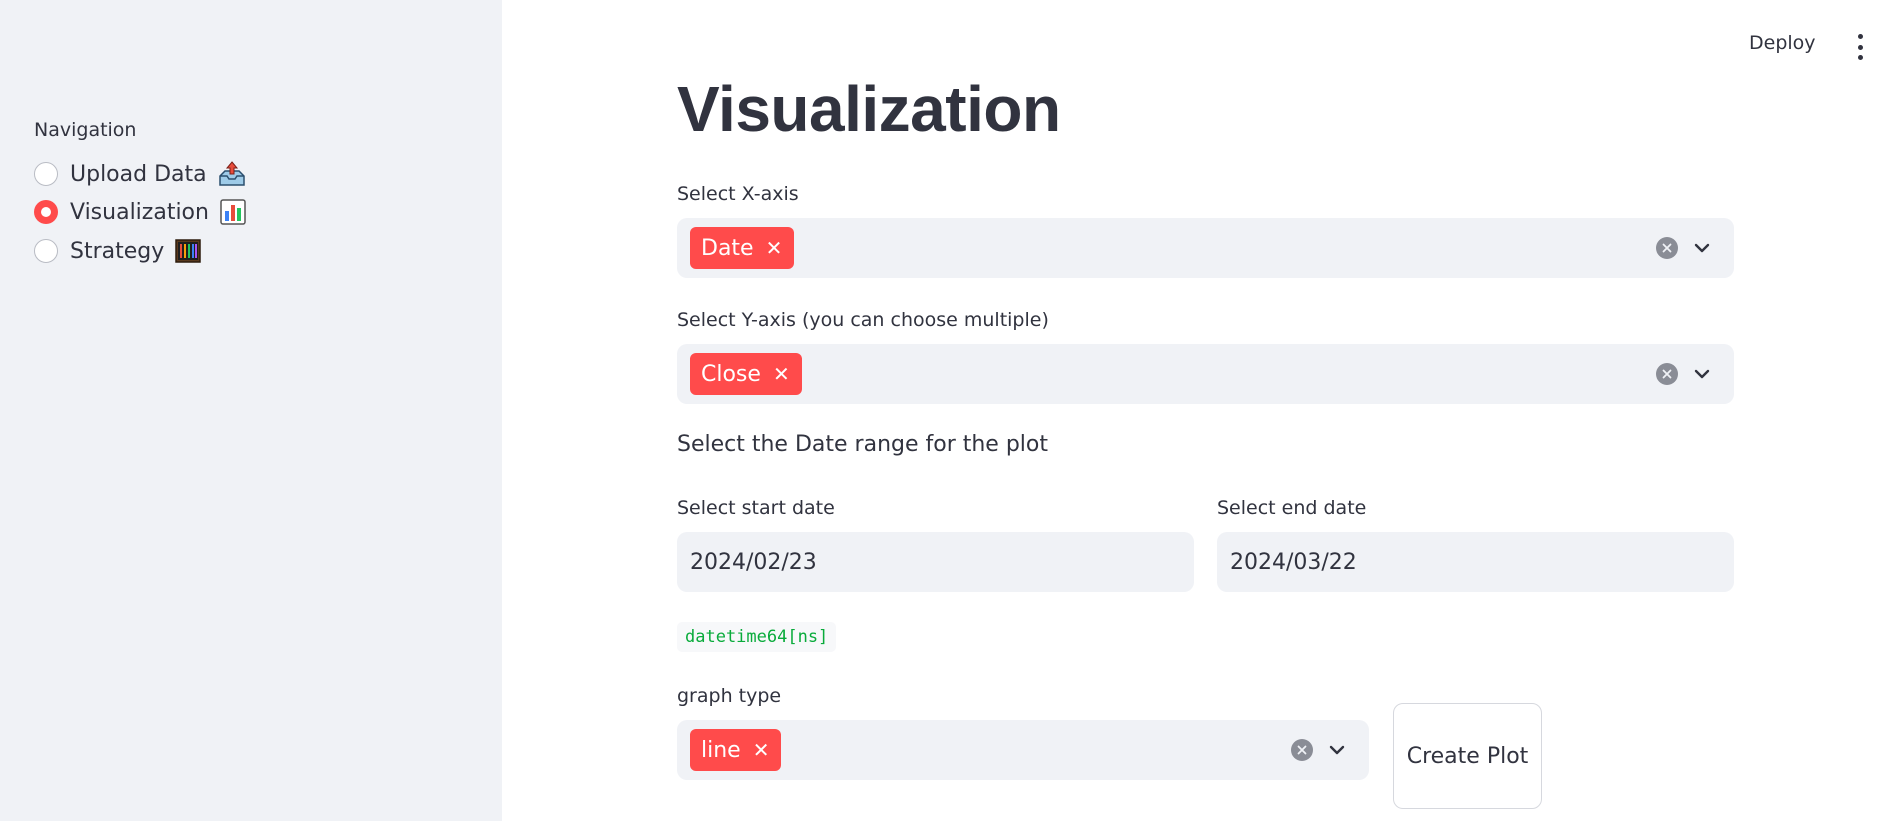 Image resolution: width=1900 pixels, height=821 pixels. I want to click on end-date-input, so click(1475, 562).